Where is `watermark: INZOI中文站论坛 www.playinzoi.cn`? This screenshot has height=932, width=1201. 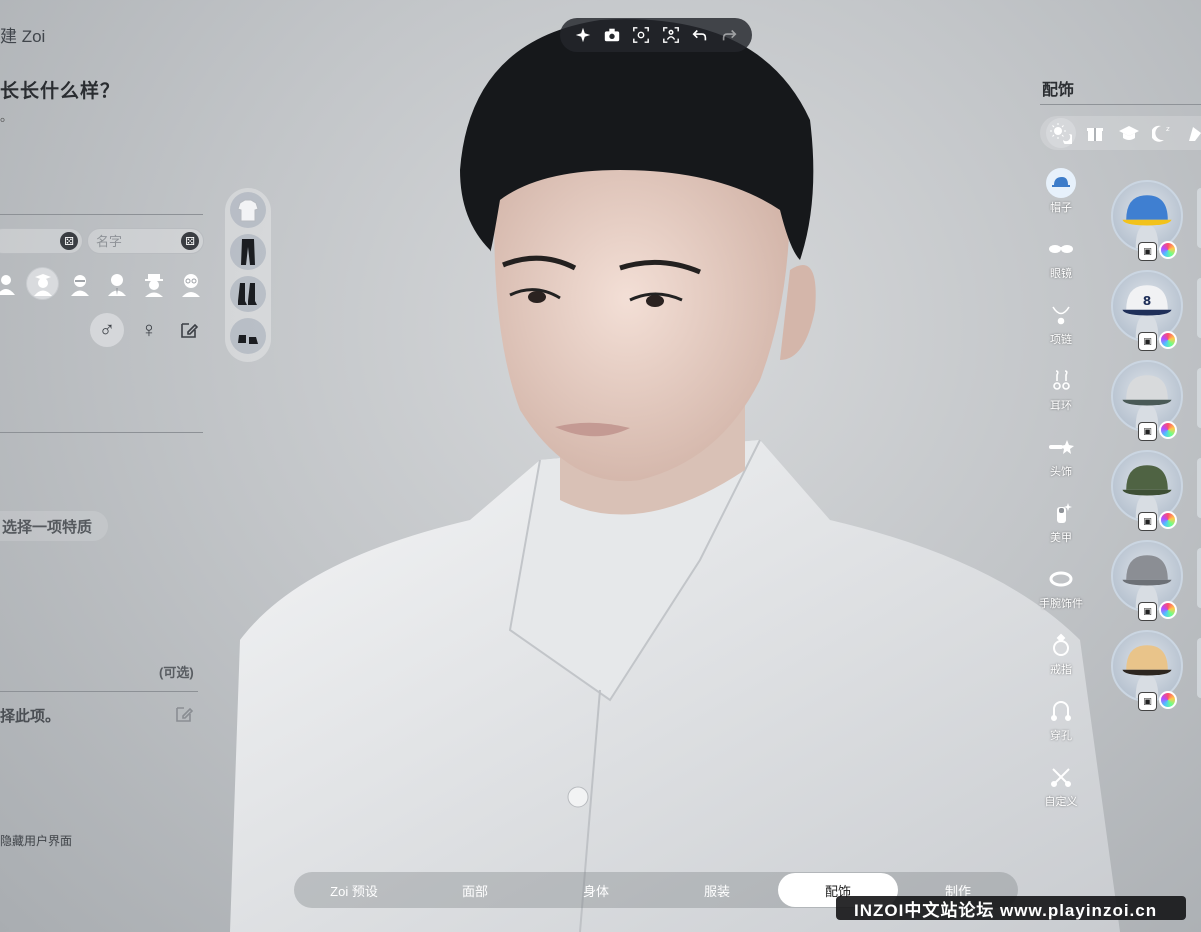
watermark: INZOI中文站论坛 www.playinzoi.cn is located at coordinates (1011, 908).